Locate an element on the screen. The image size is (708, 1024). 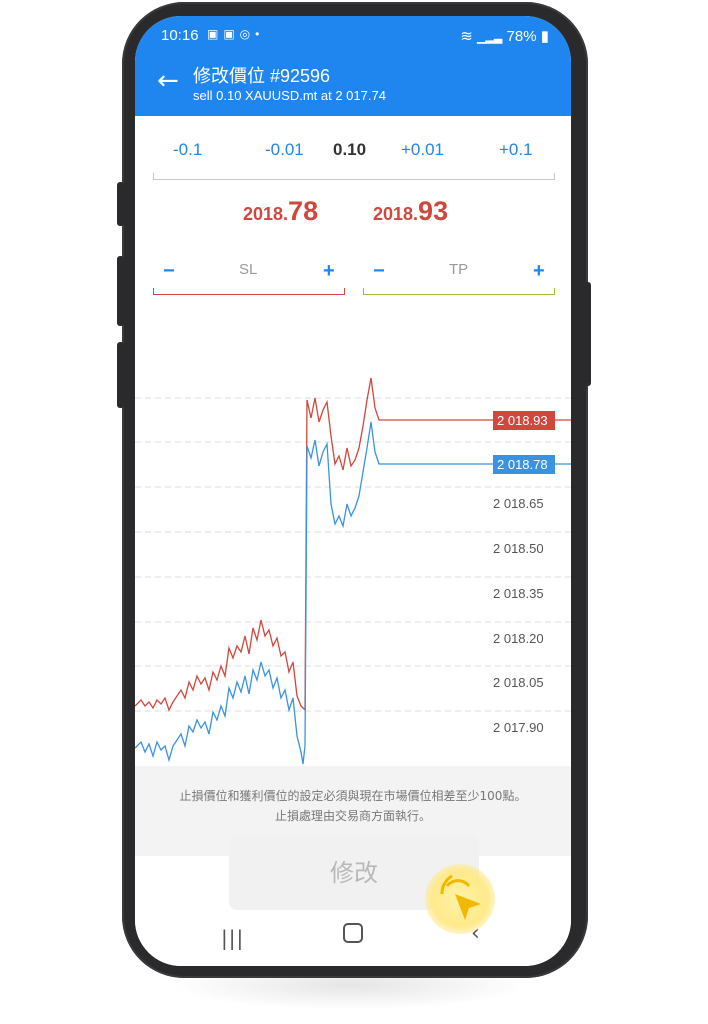
sl-price-prefix: 2018. is located at coordinates (266, 214).